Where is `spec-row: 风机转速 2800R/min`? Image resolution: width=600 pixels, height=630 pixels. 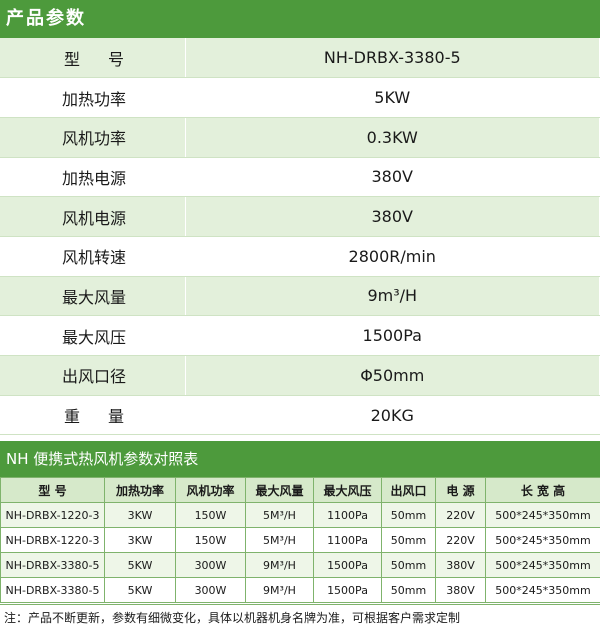
spec-row: 风机转速 2800R/min is located at coordinates (300, 256).